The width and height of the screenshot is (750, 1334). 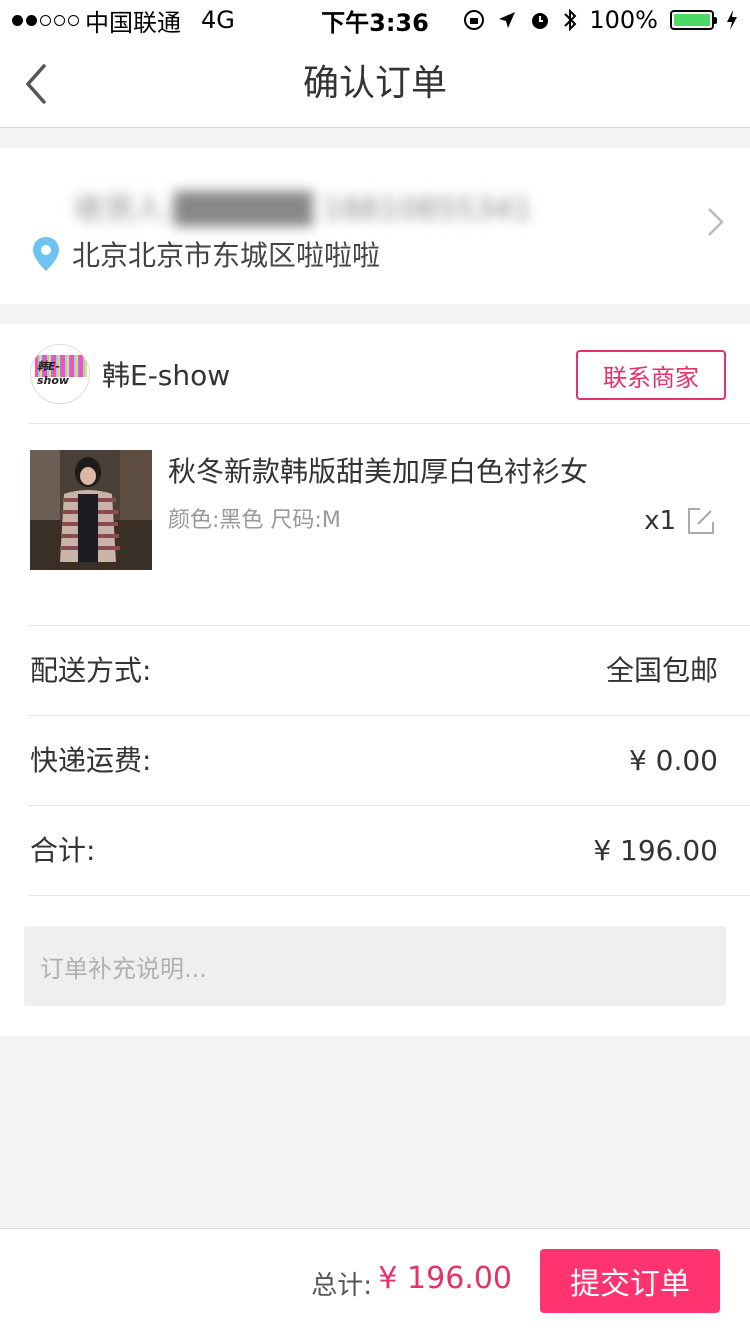 What do you see at coordinates (63, 850) in the screenshot?
I see `subtotal-label: 合计:` at bounding box center [63, 850].